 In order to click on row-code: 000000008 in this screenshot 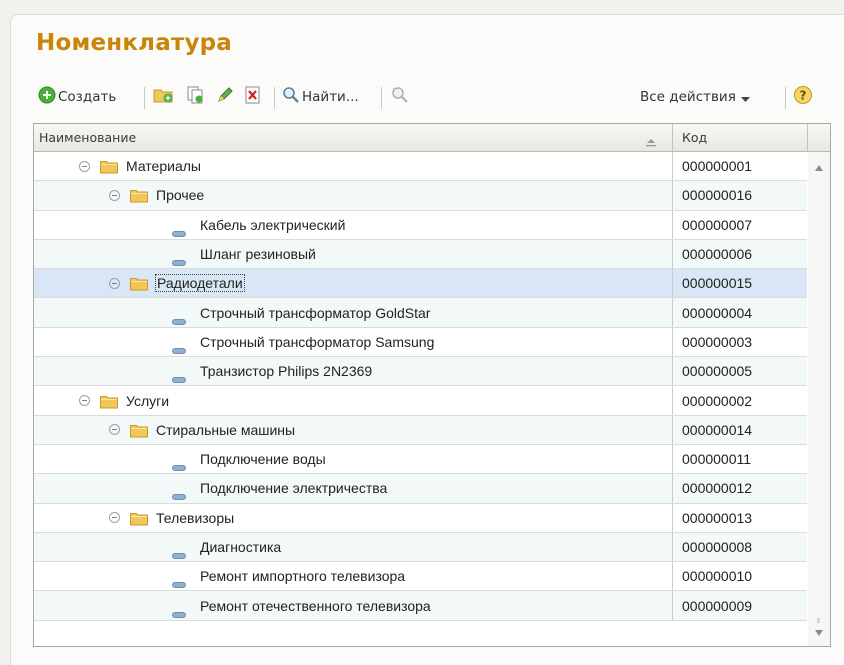, I will do `click(739, 547)`.